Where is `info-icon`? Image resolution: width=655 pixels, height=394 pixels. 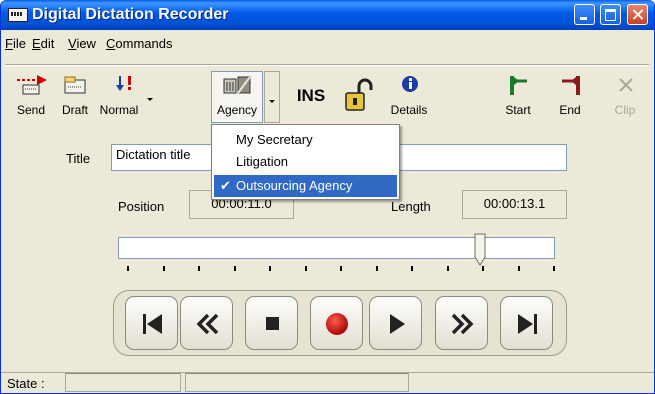 info-icon is located at coordinates (410, 84).